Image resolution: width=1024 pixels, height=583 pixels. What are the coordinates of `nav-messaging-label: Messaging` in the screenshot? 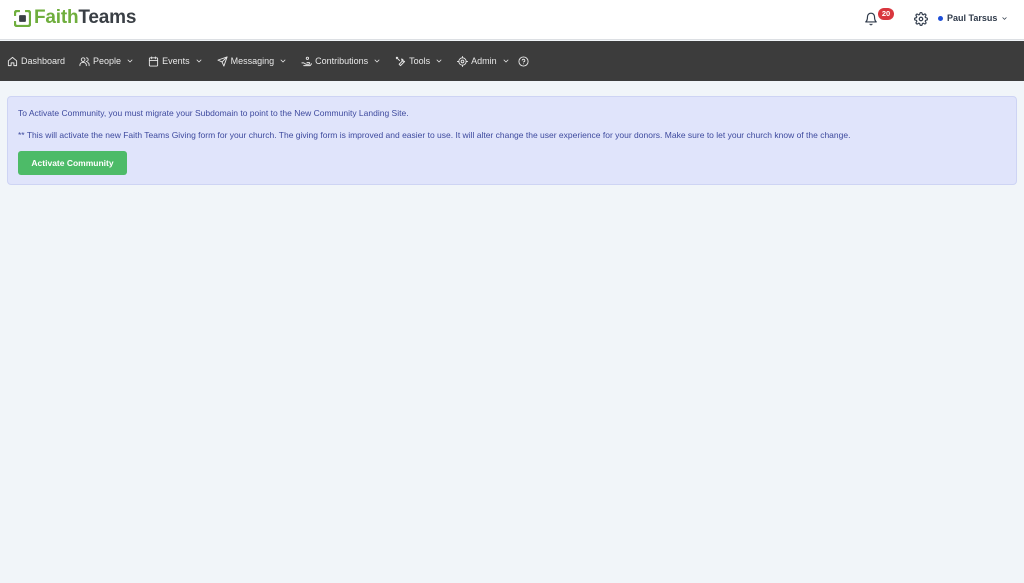 It's located at (252, 61).